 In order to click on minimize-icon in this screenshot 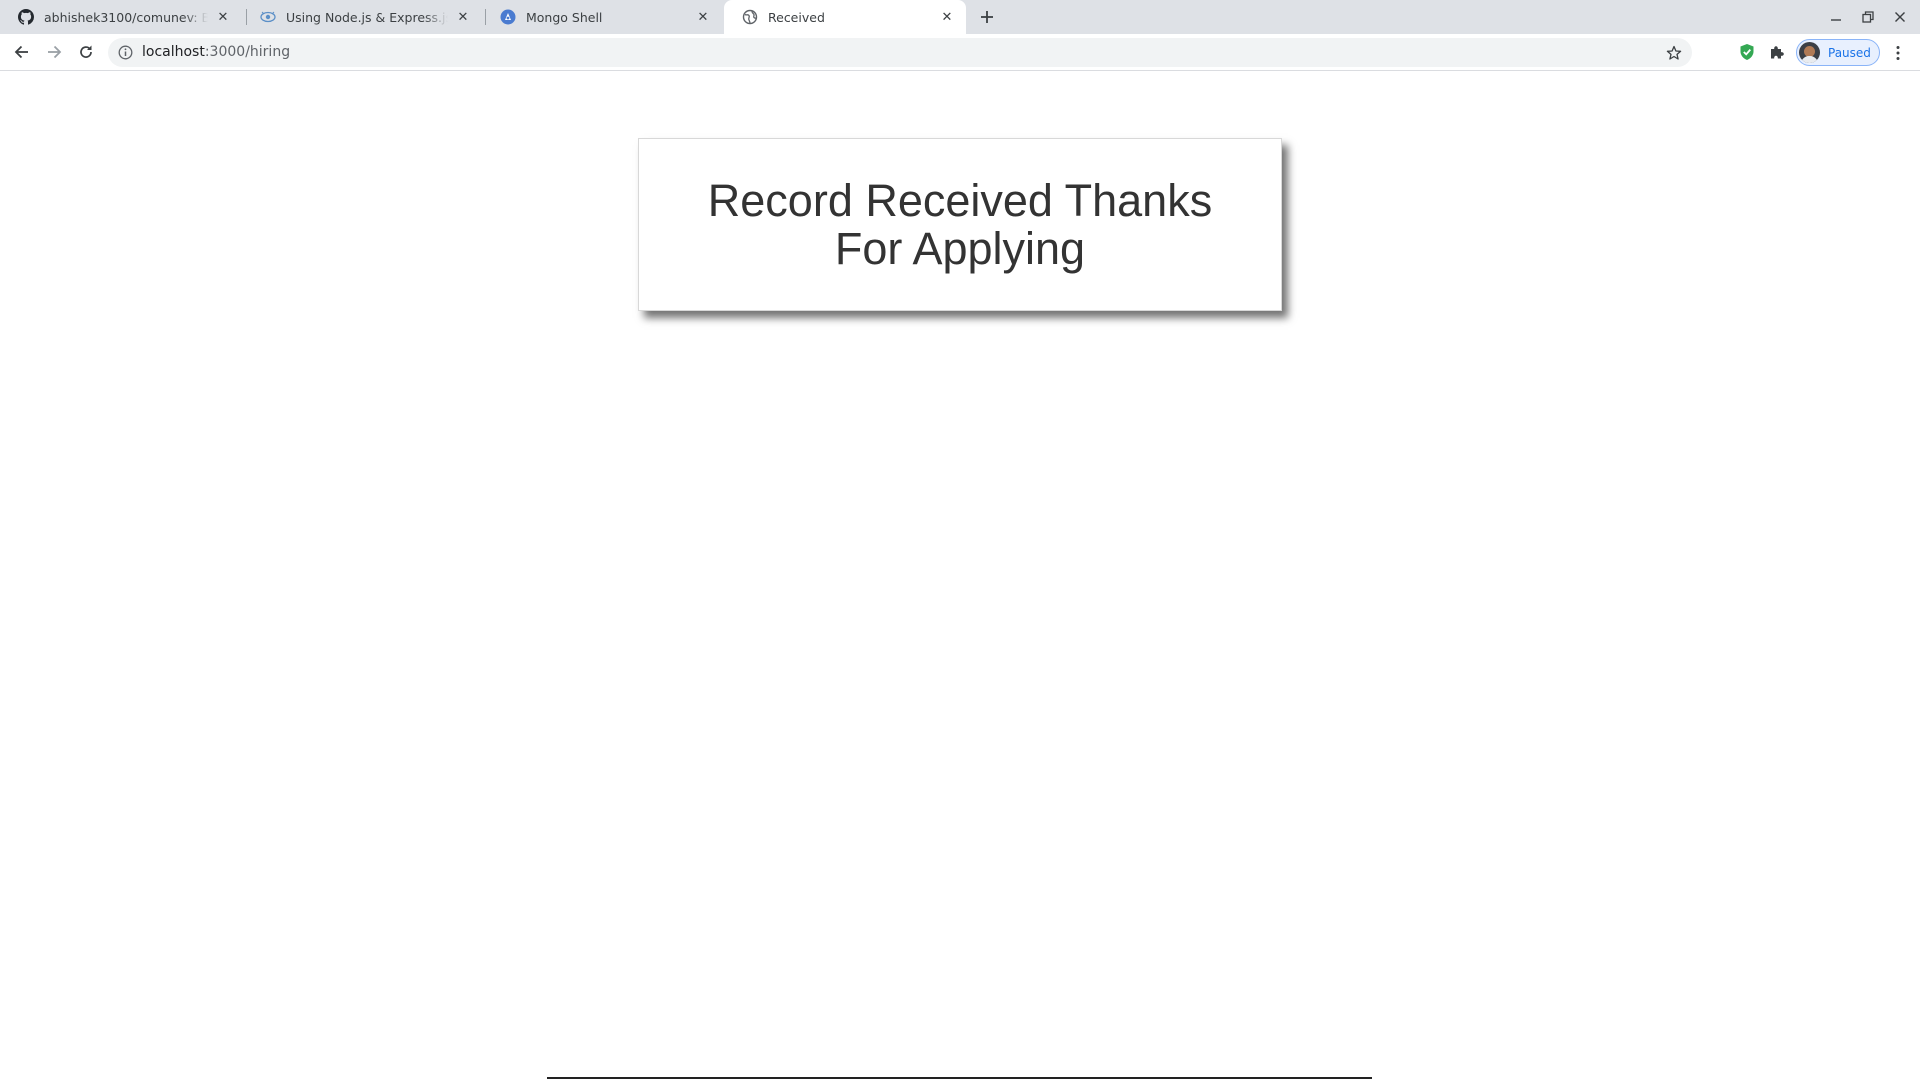, I will do `click(1836, 20)`.